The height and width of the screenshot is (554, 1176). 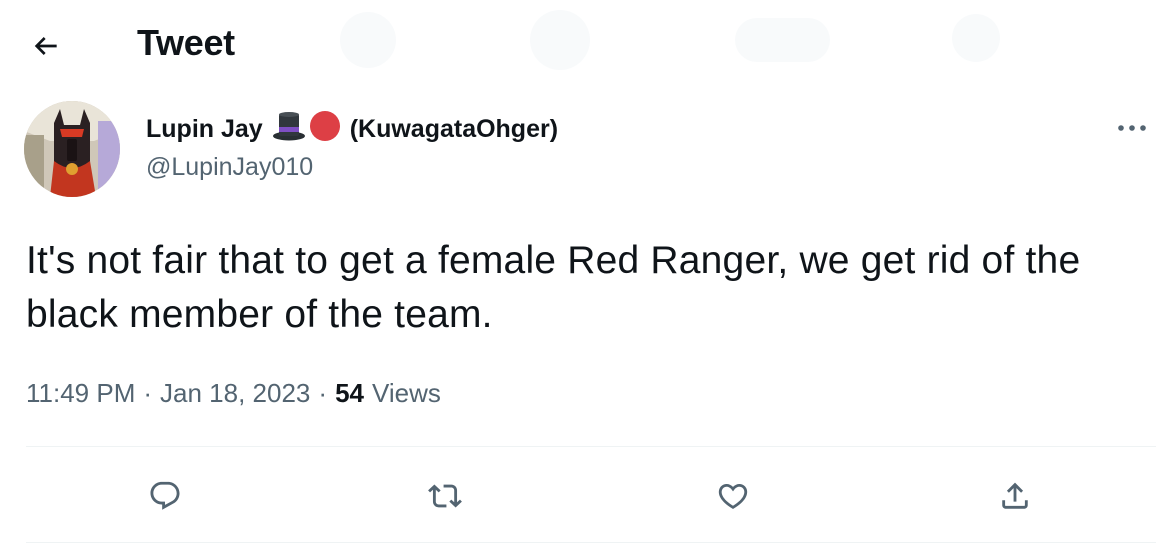 I want to click on reply-button, so click(x=165, y=496).